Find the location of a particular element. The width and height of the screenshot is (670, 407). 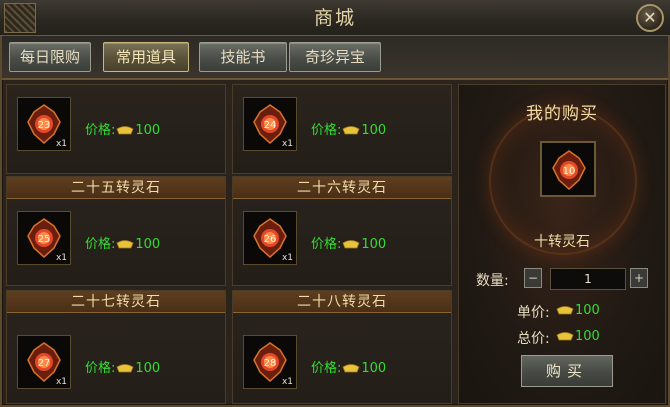

total-price: 100 is located at coordinates (577, 336).